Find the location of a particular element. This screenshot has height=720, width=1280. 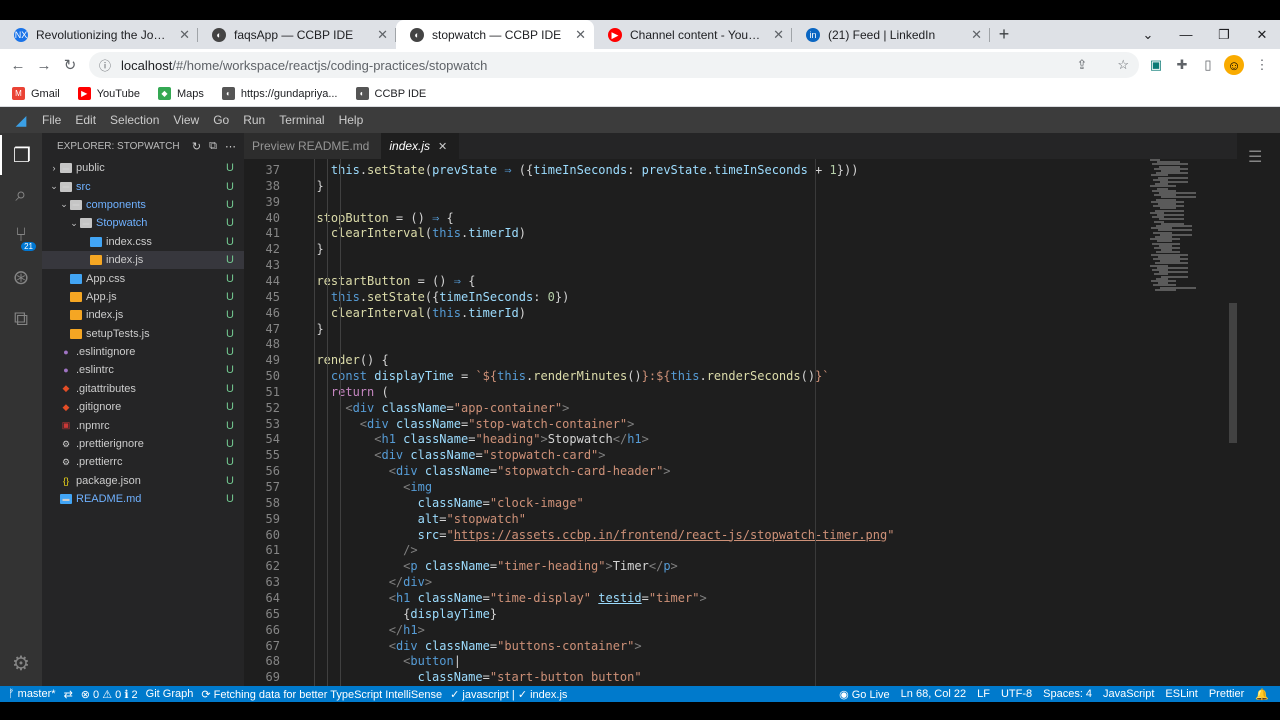

menu-item-file: File is located at coordinates (51, 120).